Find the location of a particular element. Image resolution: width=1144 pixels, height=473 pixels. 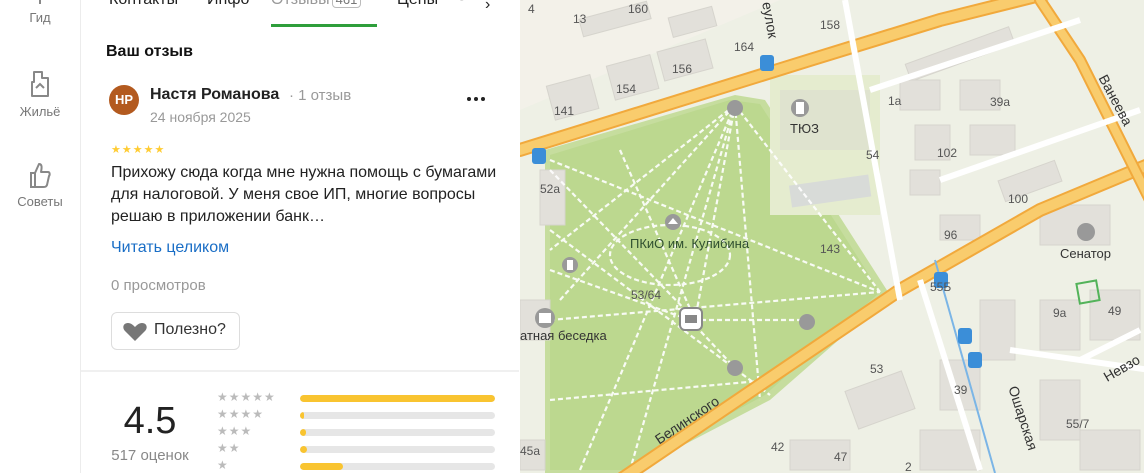

thumbs-up-icon is located at coordinates (40, 175).